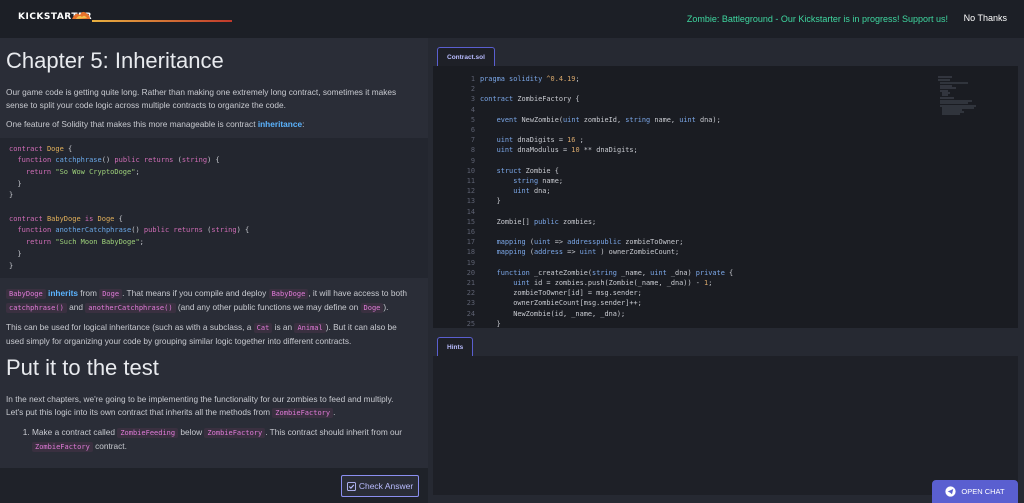 Image resolution: width=1024 pixels, height=503 pixels. I want to click on code-token: =>, so click(573, 252).